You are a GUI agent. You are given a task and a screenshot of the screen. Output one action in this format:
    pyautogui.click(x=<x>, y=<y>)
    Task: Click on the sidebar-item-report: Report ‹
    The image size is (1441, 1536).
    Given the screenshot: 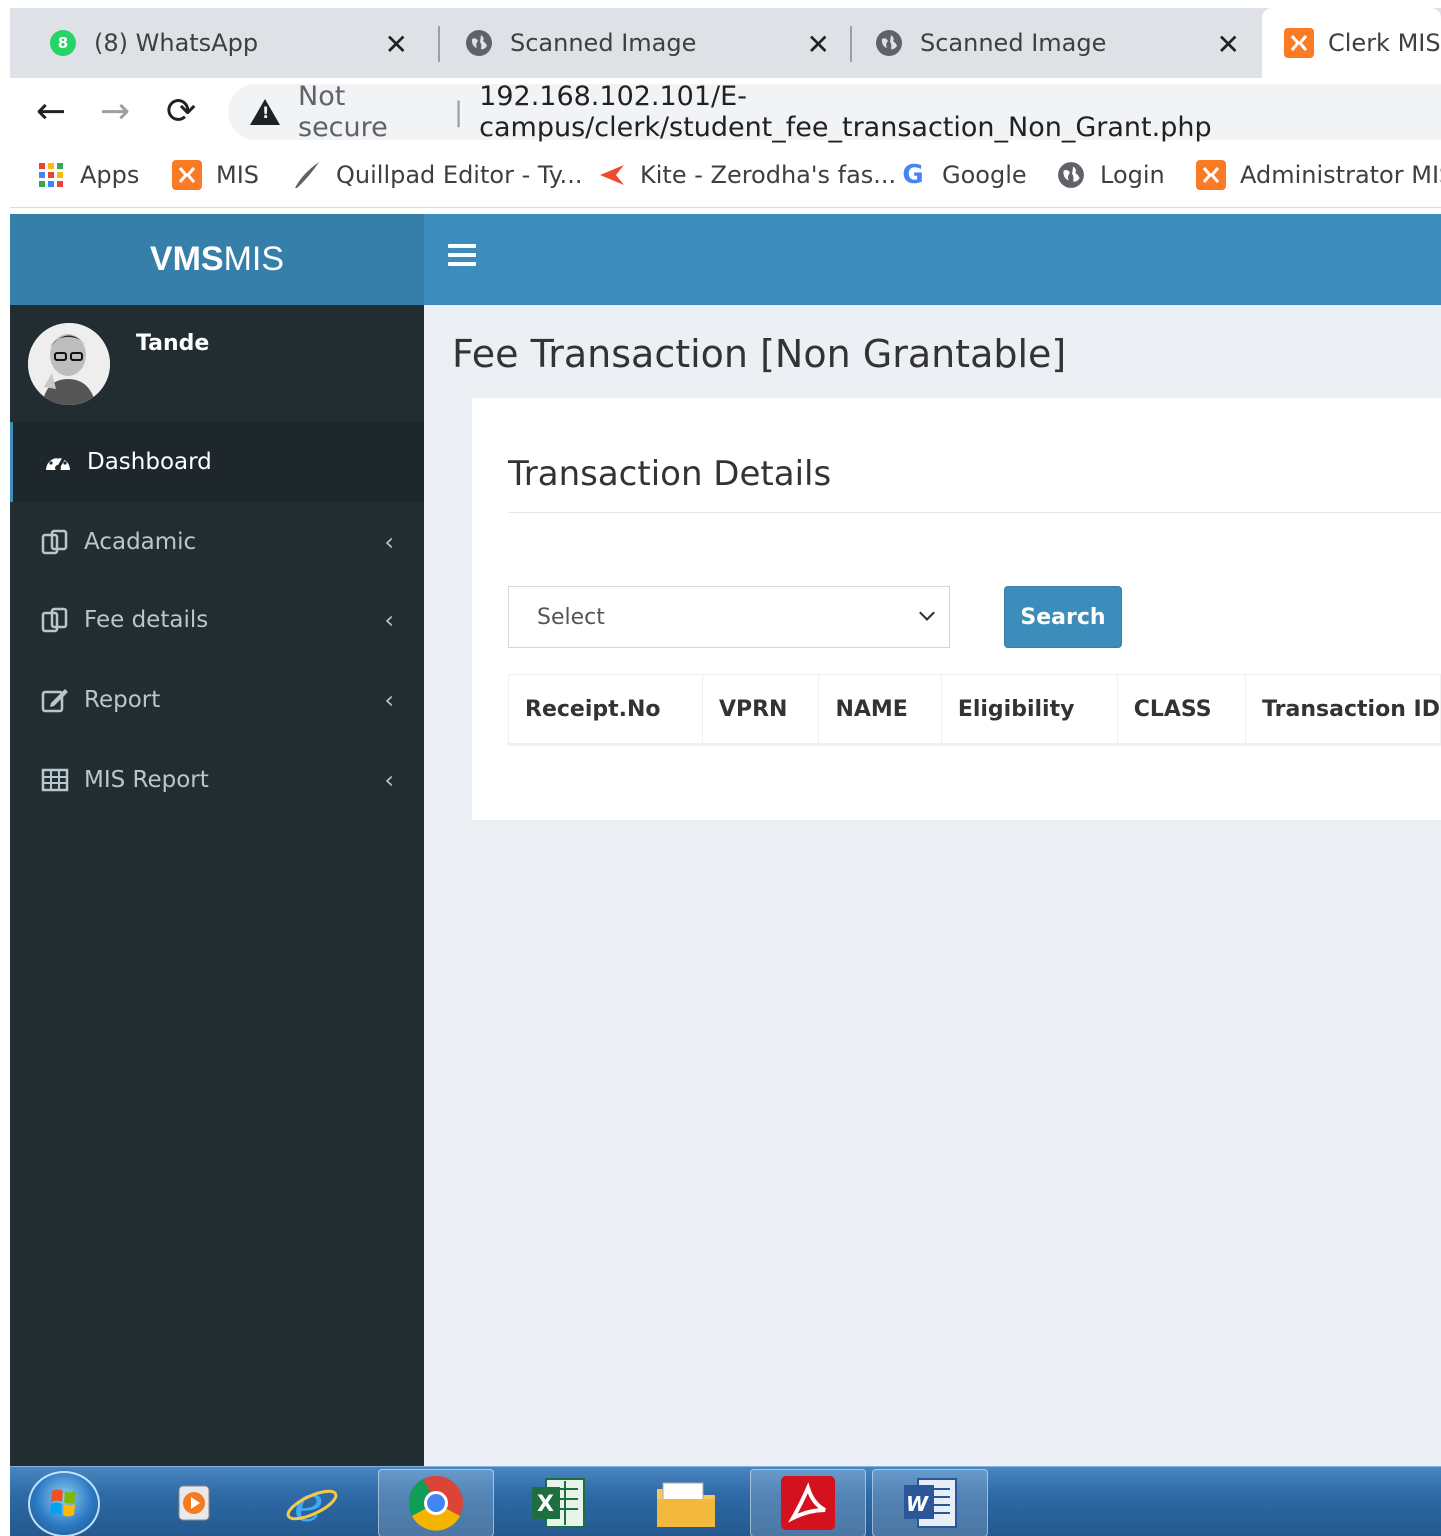 What is the action you would take?
    pyautogui.click(x=217, y=700)
    